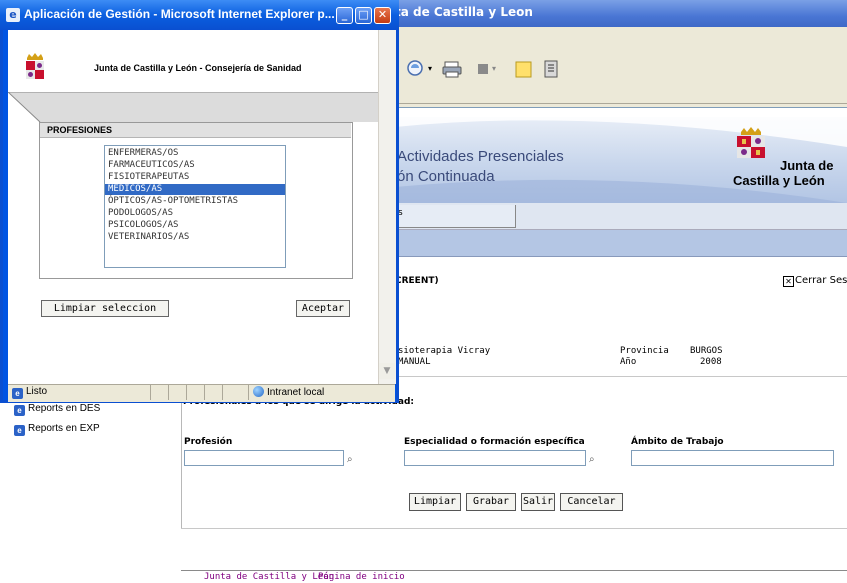 This screenshot has height=583, width=847. I want to click on list-option: PSICOLOGOS/AS, so click(195, 225).